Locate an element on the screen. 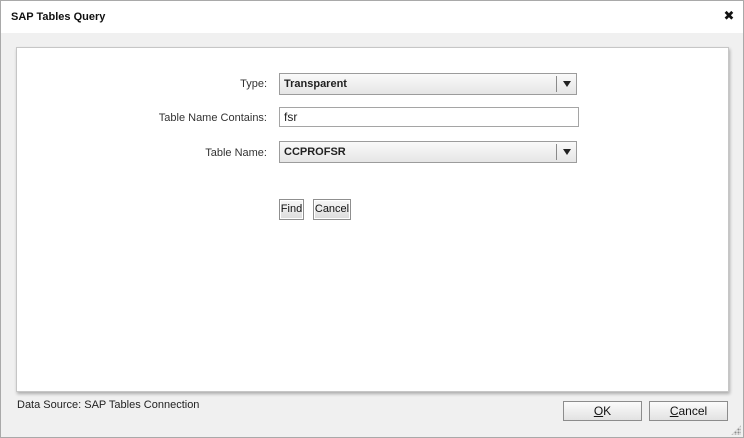 This screenshot has height=438, width=744. table-name-contains-label: Table Name Contains: is located at coordinates (212, 118).